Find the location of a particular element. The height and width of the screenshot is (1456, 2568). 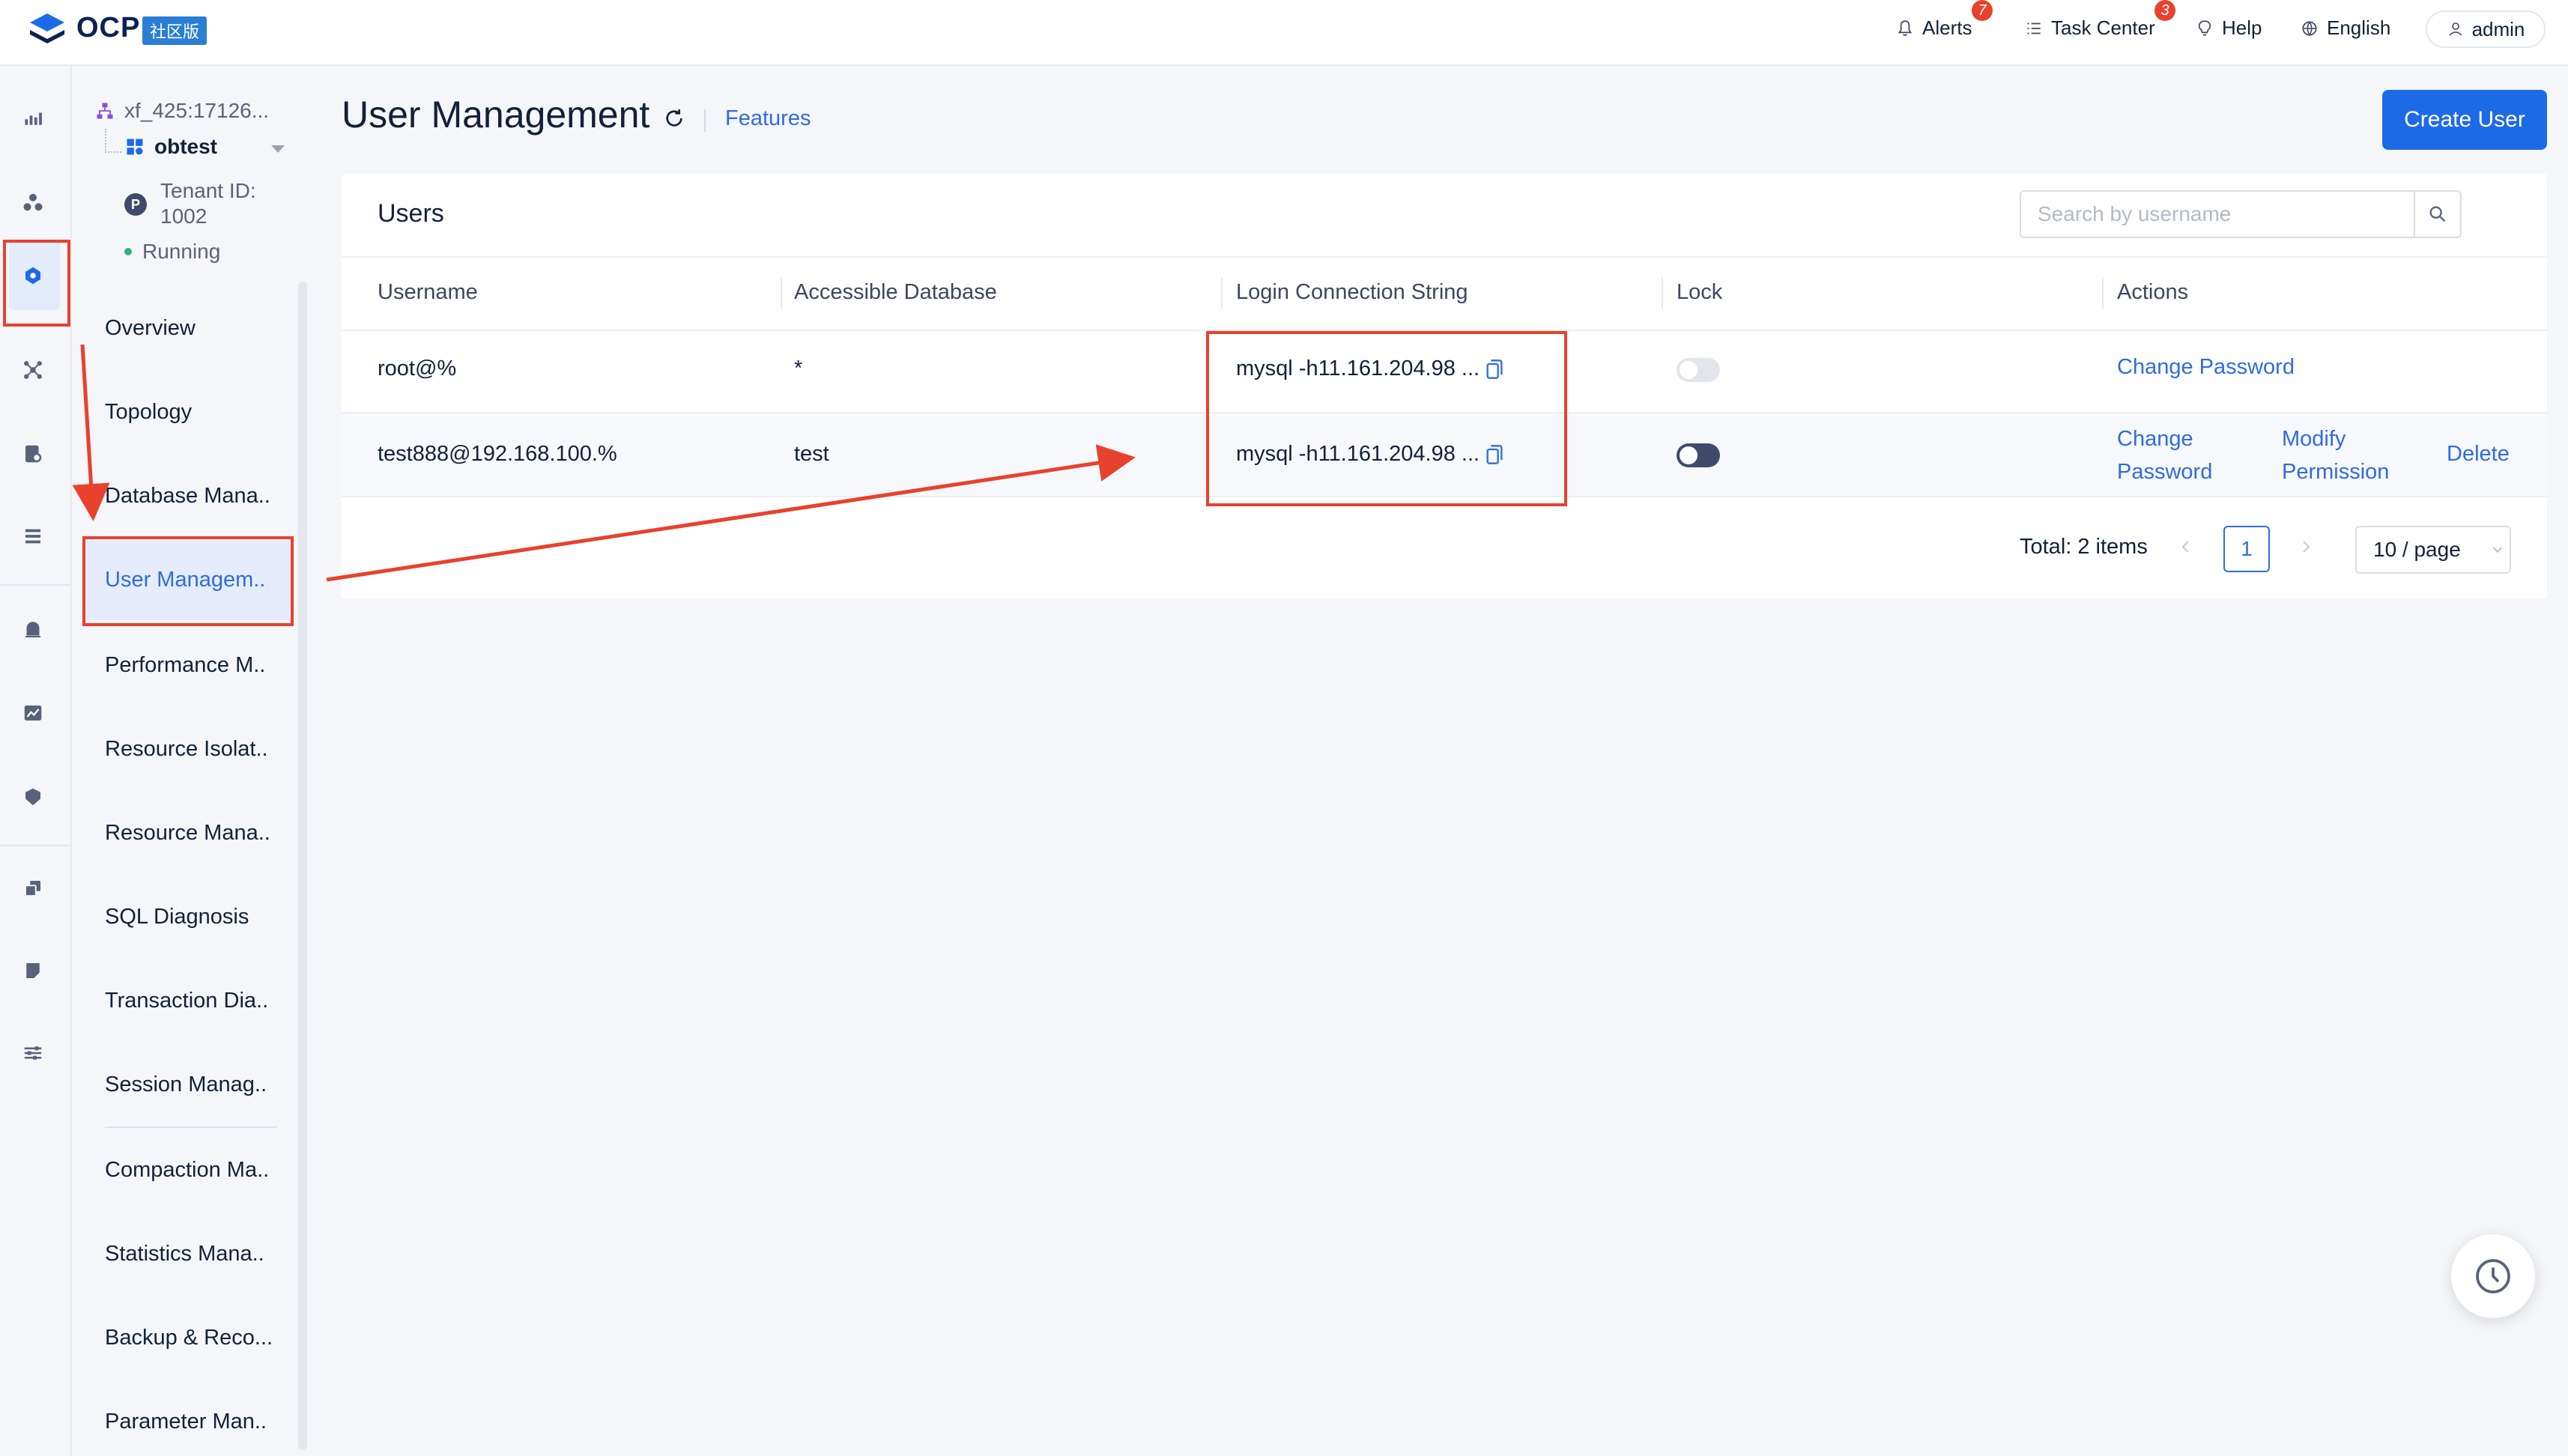

sidebar-menu-item: Session Manag.. is located at coordinates (186, 1085).